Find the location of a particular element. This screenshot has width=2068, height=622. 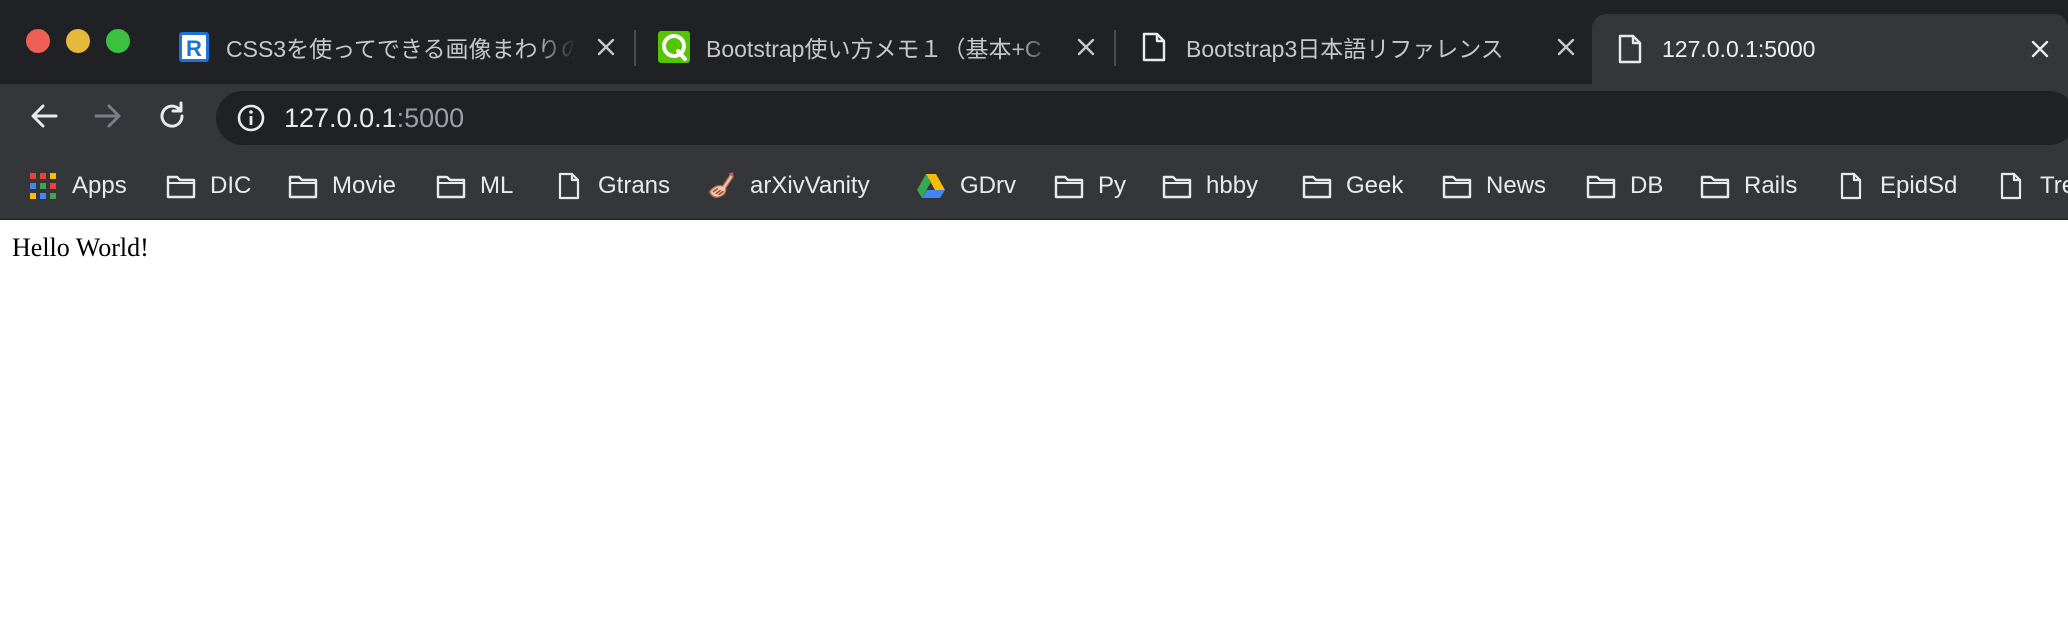

tab-strip: R CSS3を使ってできる画像まわりの Bootstrap使い方メモ１（基本+C is located at coordinates (1034, 42).